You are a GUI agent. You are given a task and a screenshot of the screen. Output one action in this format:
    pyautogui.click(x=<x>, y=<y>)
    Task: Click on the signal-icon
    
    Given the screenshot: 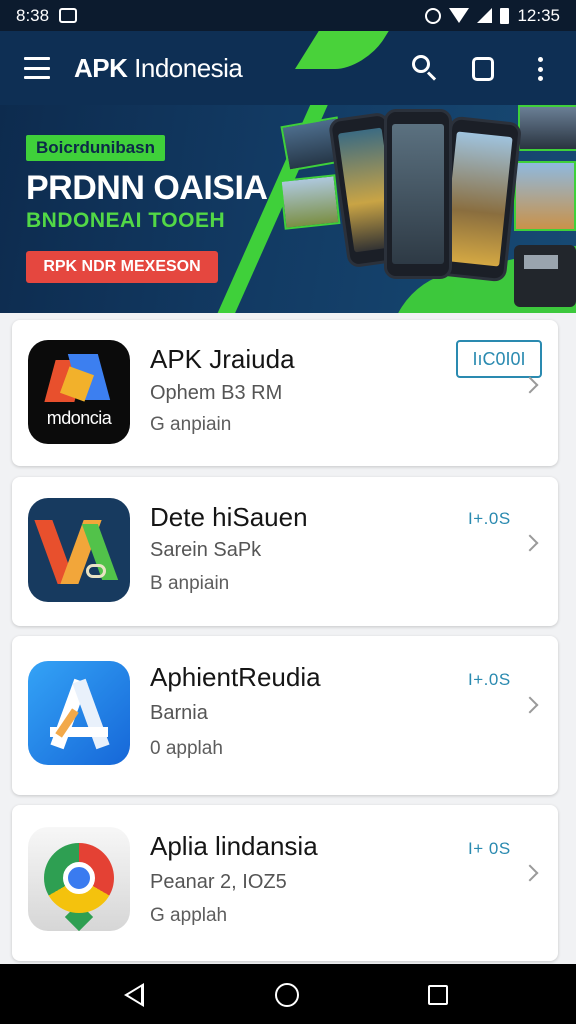 What is the action you would take?
    pyautogui.click(x=485, y=15)
    